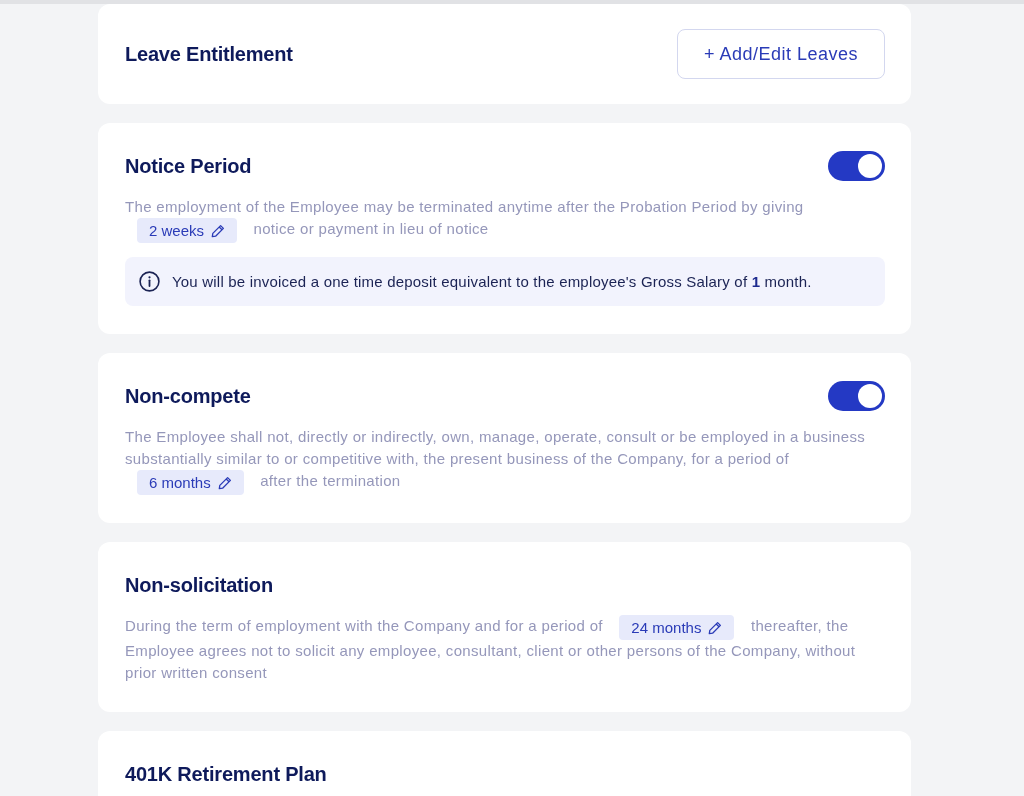 The height and width of the screenshot is (796, 1024). What do you see at coordinates (190, 482) in the screenshot?
I see `duration-chip: 6 months` at bounding box center [190, 482].